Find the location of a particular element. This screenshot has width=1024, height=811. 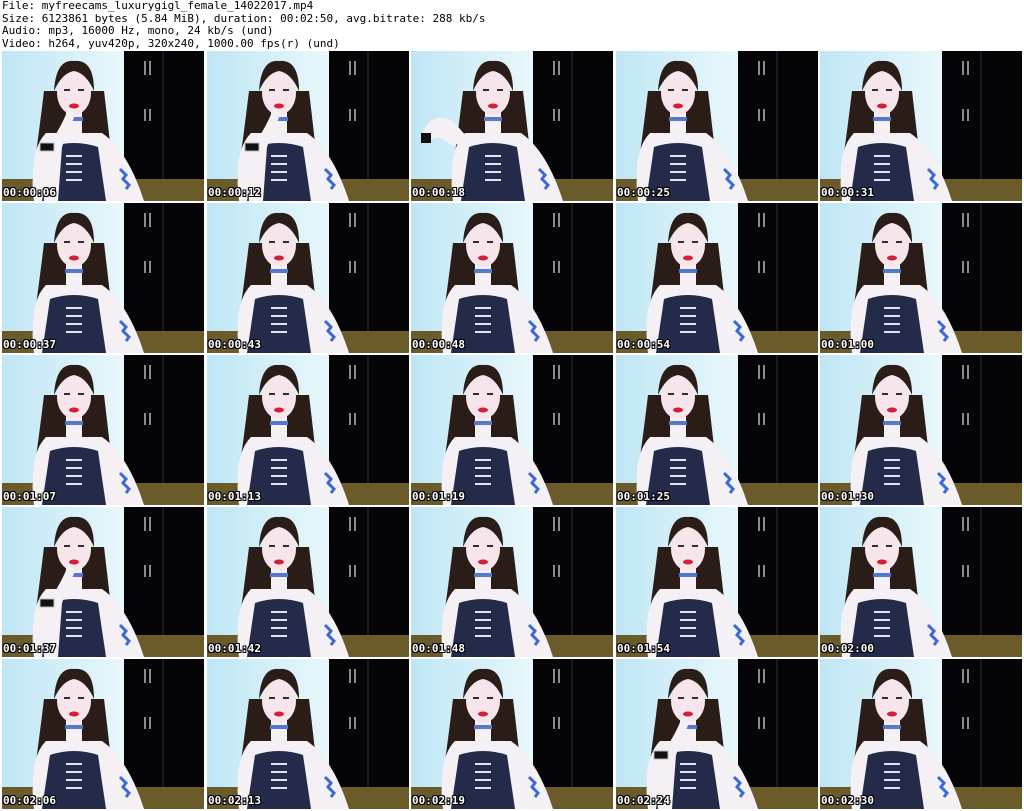

thumbnail-timestamp: 00:02:13 is located at coordinates (234, 800).